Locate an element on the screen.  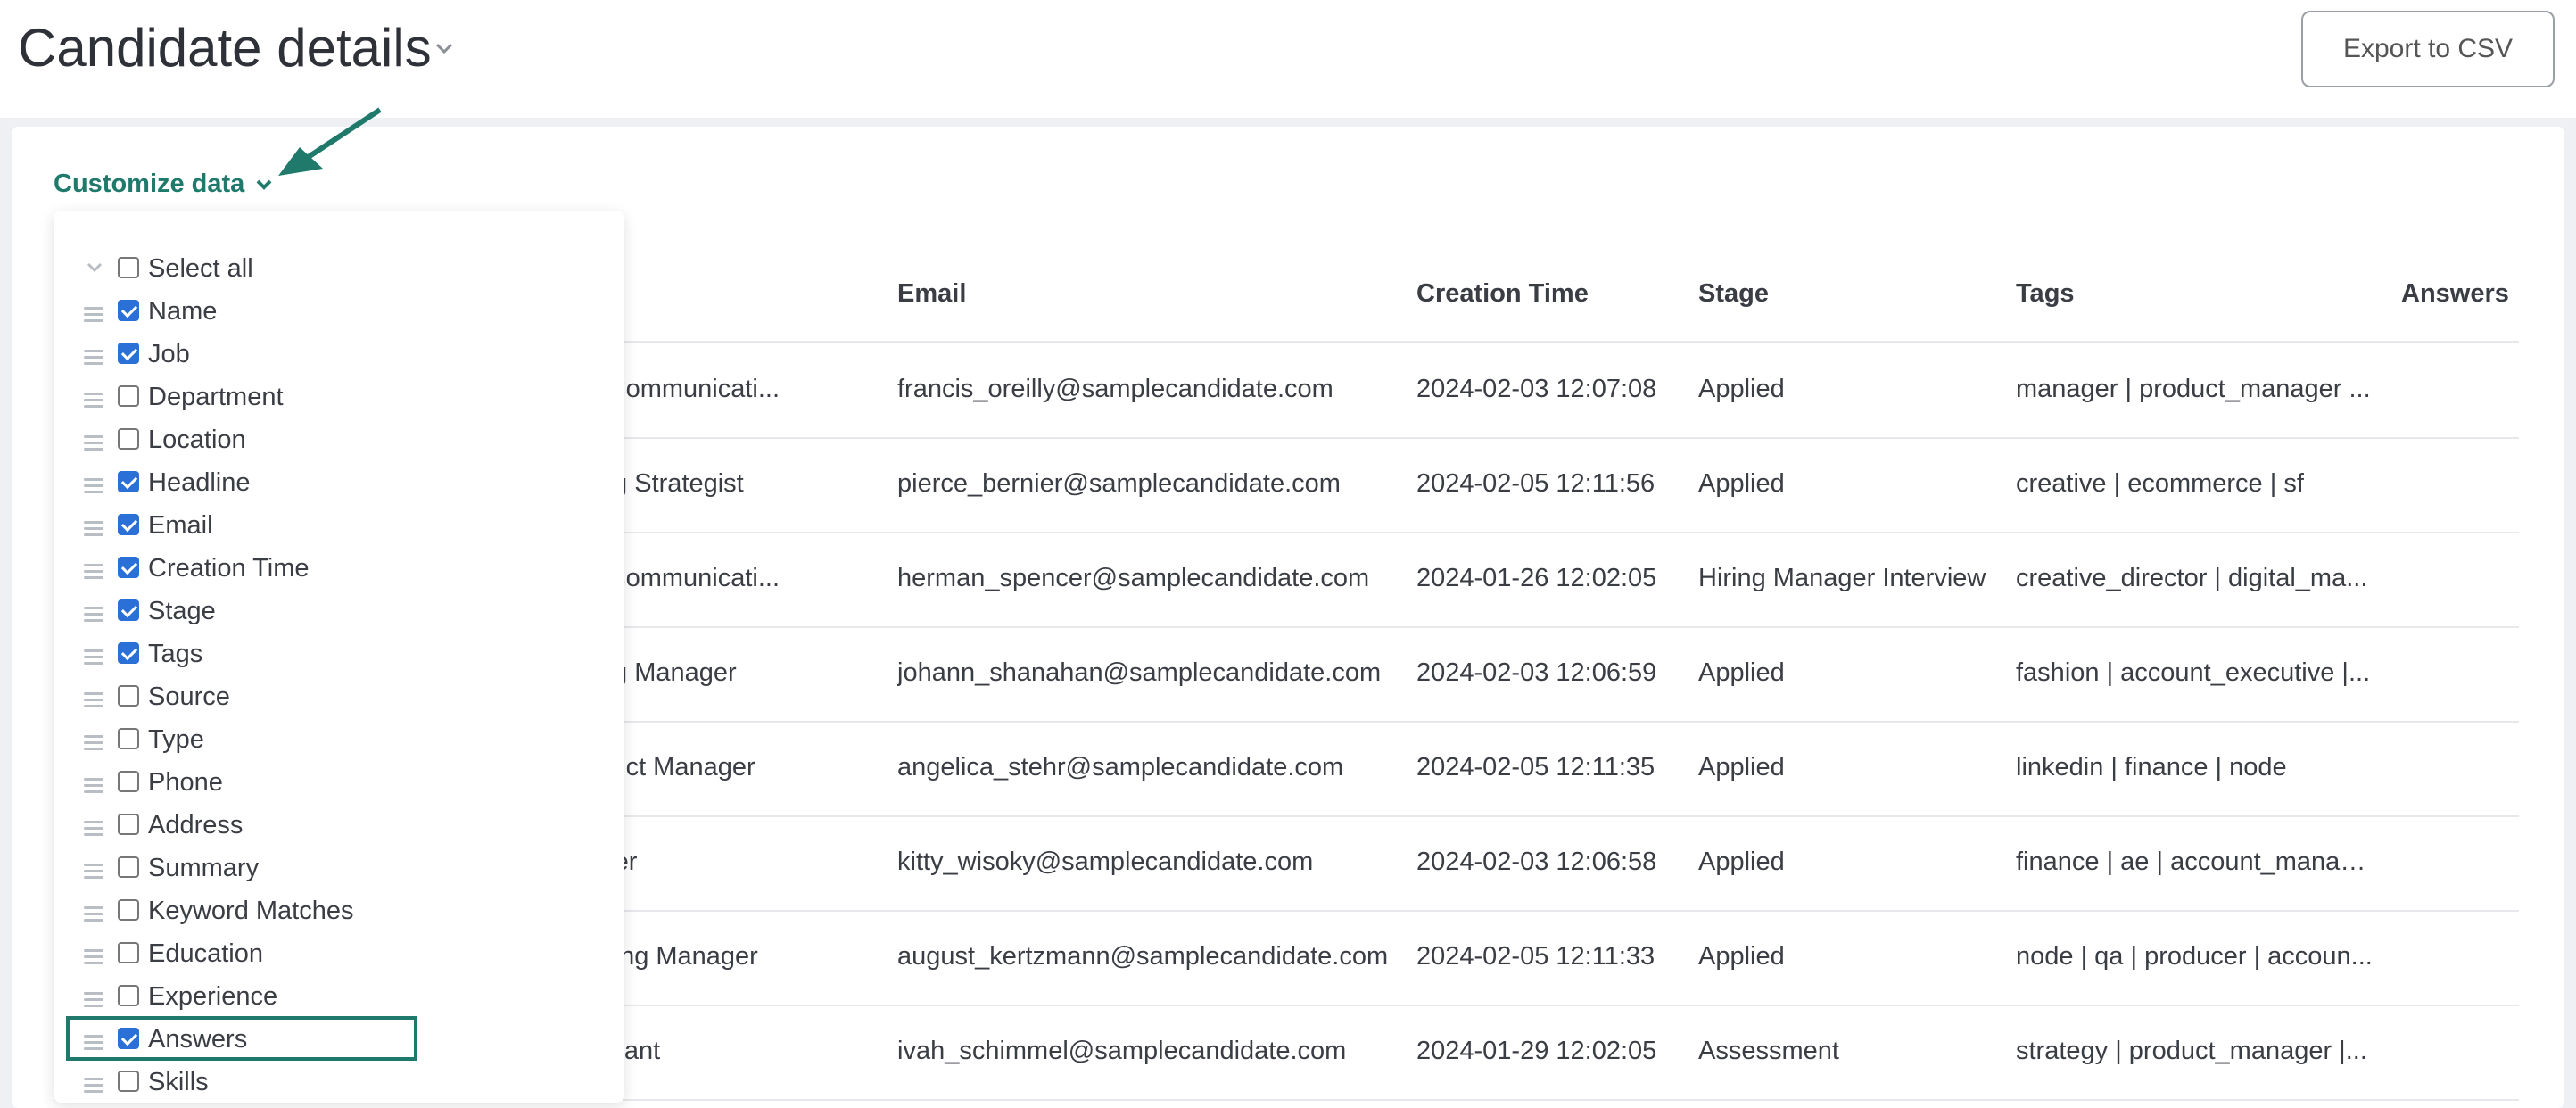
cell-time: 2024-02-05 12:11:33 is located at coordinates (1535, 956).